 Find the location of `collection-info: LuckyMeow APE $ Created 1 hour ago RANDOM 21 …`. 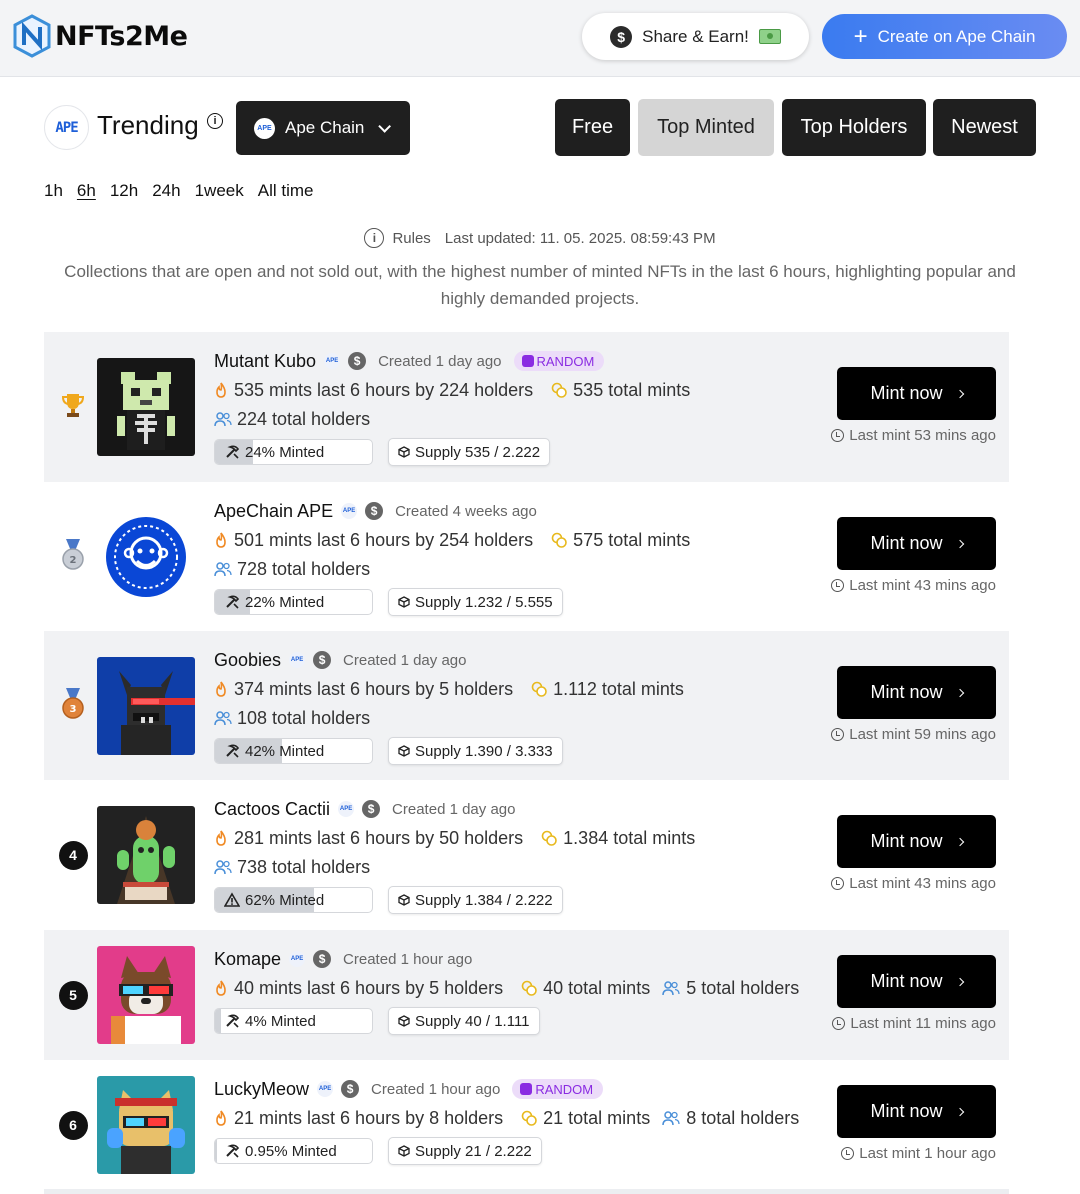

collection-info: LuckyMeow APE $ Created 1 hour ago RANDOM 21 … is located at coordinates (519, 1121).